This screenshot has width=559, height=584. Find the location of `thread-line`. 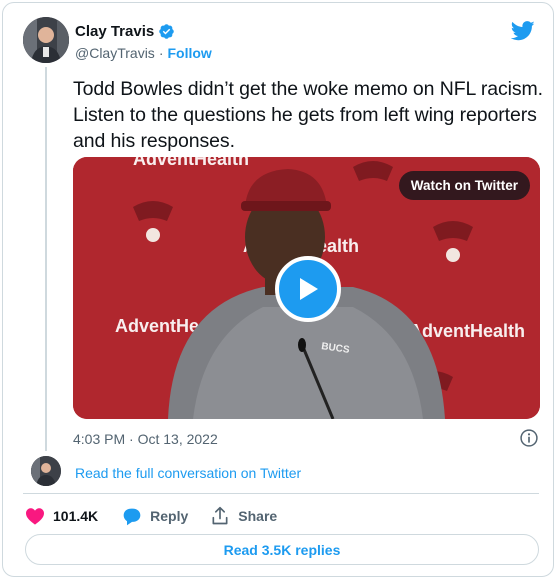

thread-line is located at coordinates (46, 259).